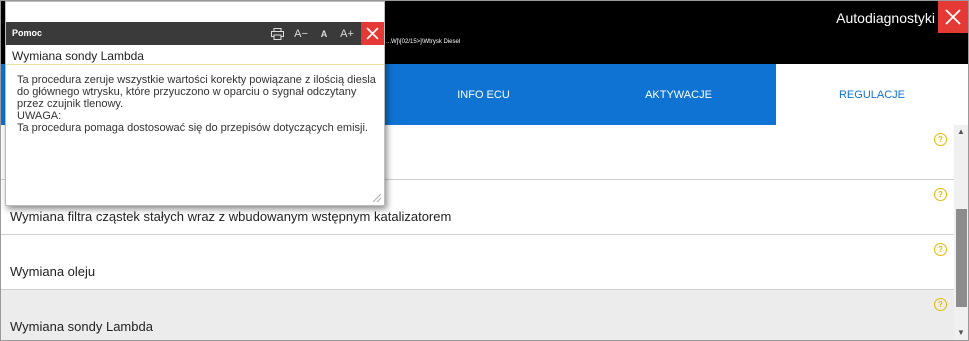  What do you see at coordinates (376, 197) in the screenshot?
I see `resize-grip-icon` at bounding box center [376, 197].